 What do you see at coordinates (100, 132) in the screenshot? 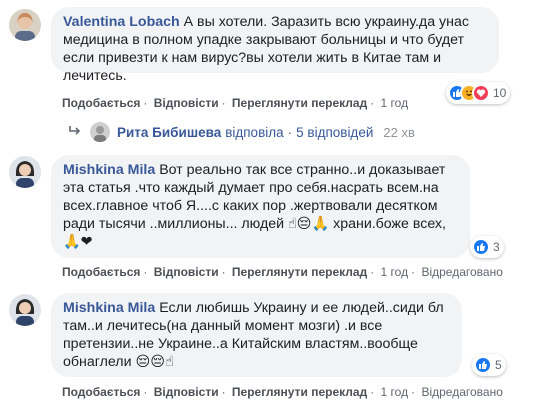
I see `avatar-rita` at bounding box center [100, 132].